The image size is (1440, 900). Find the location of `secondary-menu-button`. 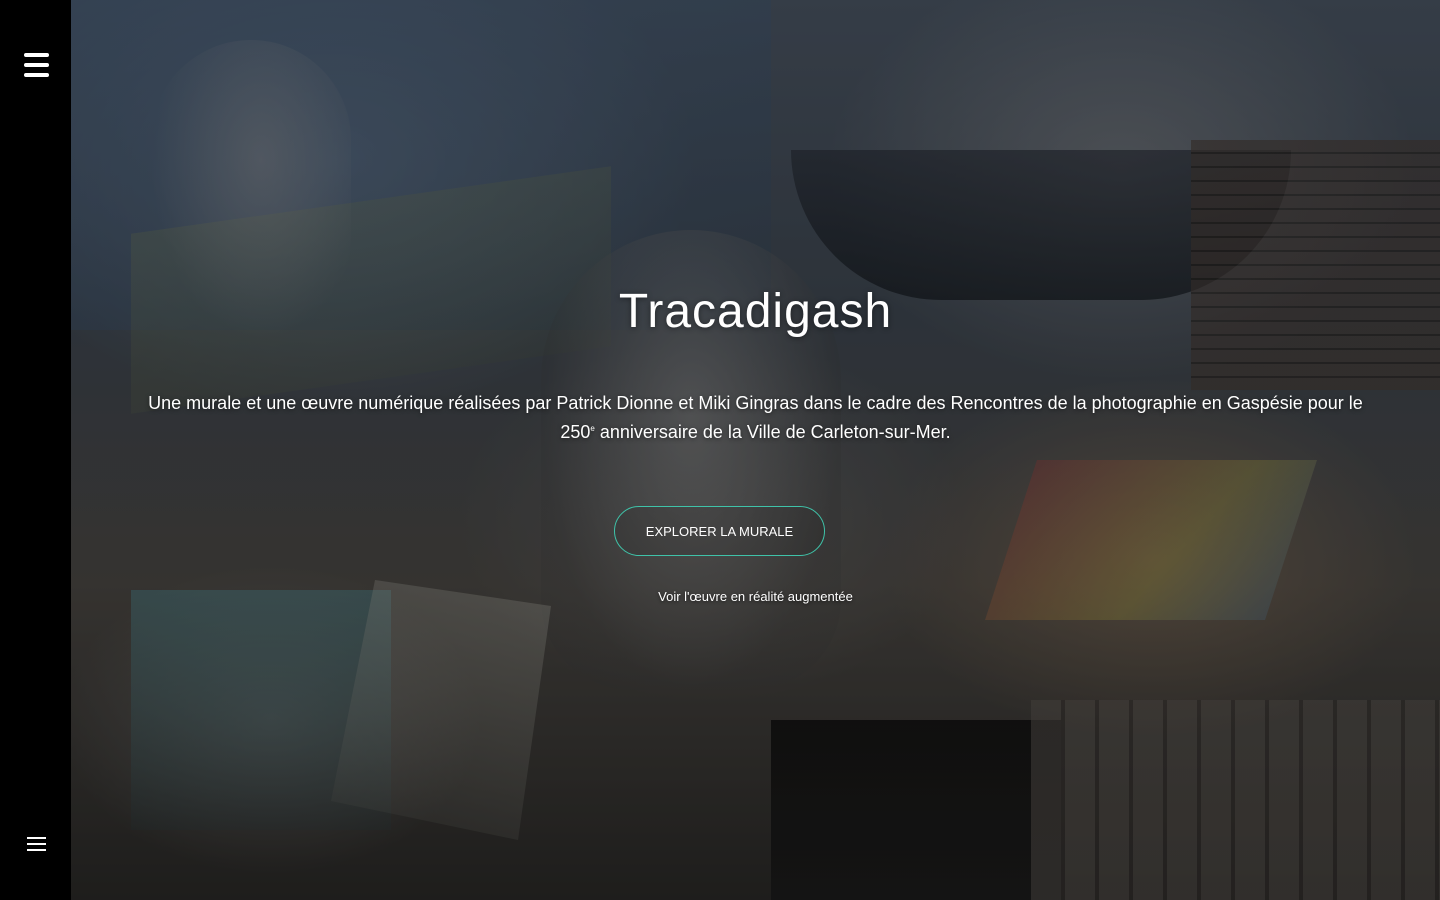

secondary-menu-button is located at coordinates (36, 844).